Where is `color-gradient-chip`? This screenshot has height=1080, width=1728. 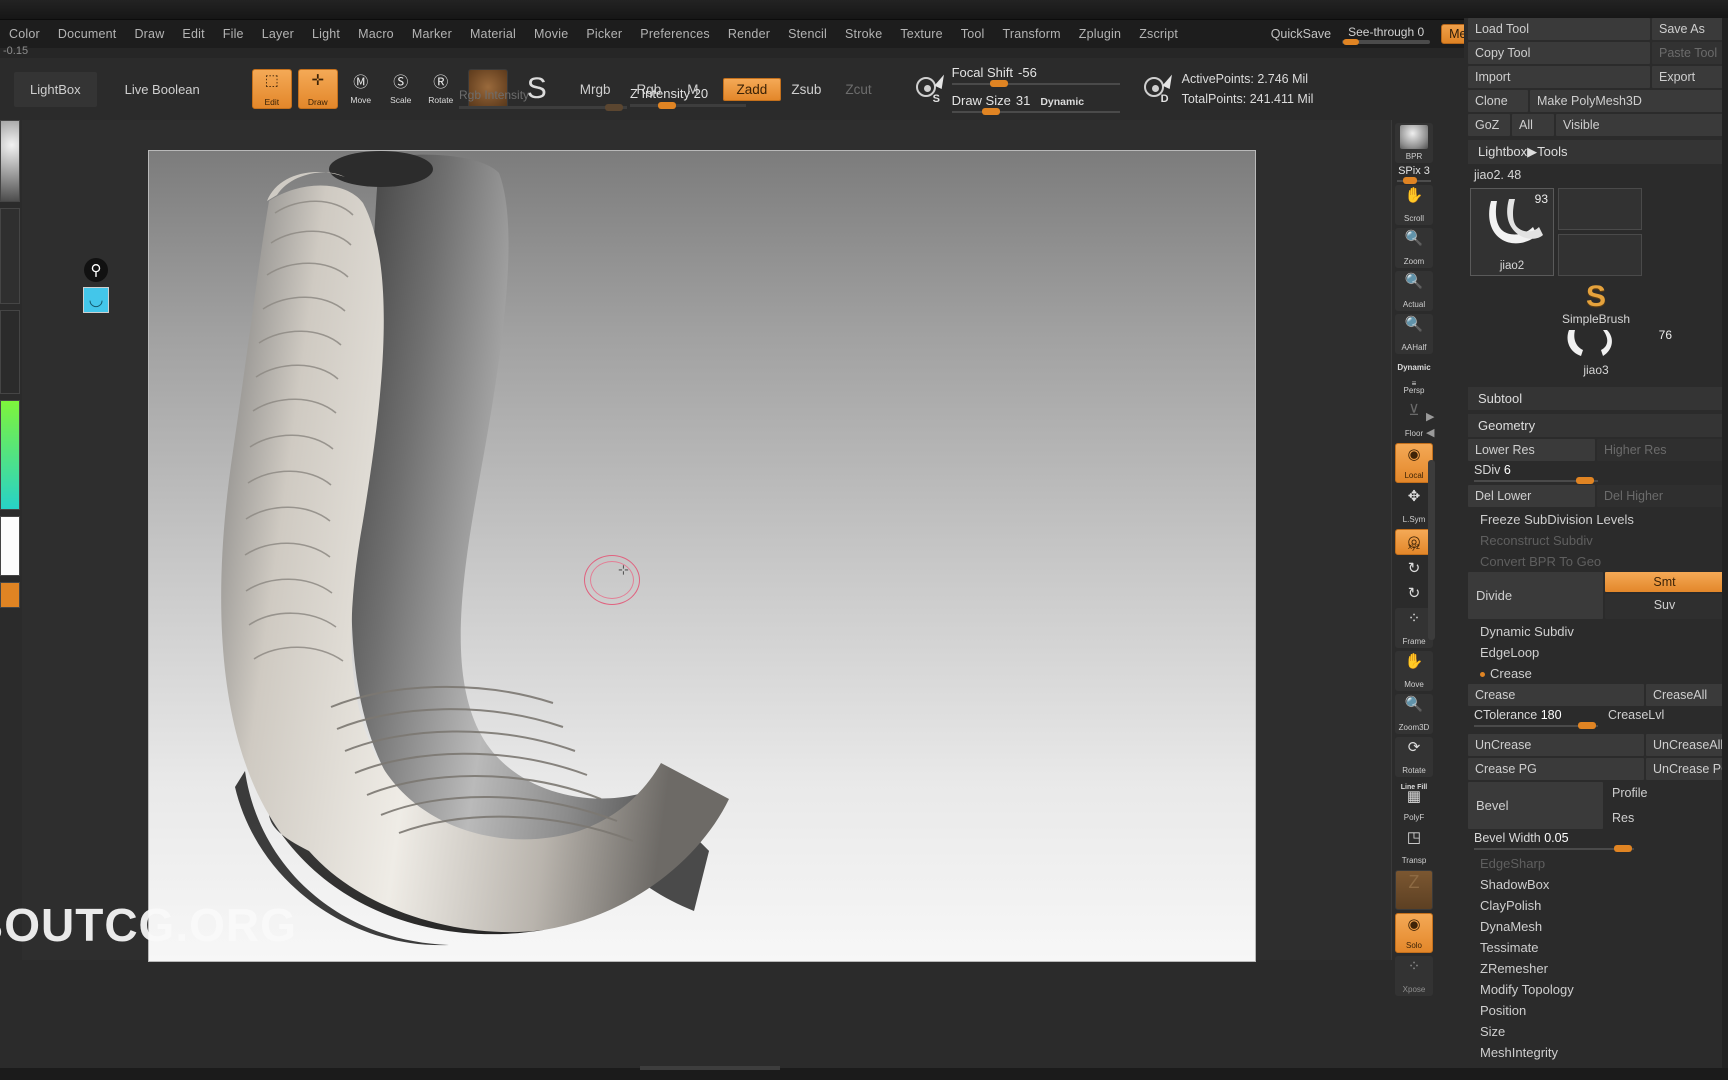
color-gradient-chip is located at coordinates (10, 455).